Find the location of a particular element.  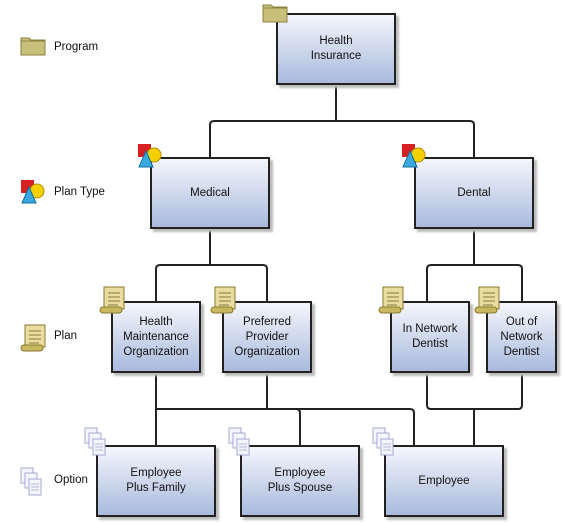

node-label: Dental is located at coordinates (474, 192).